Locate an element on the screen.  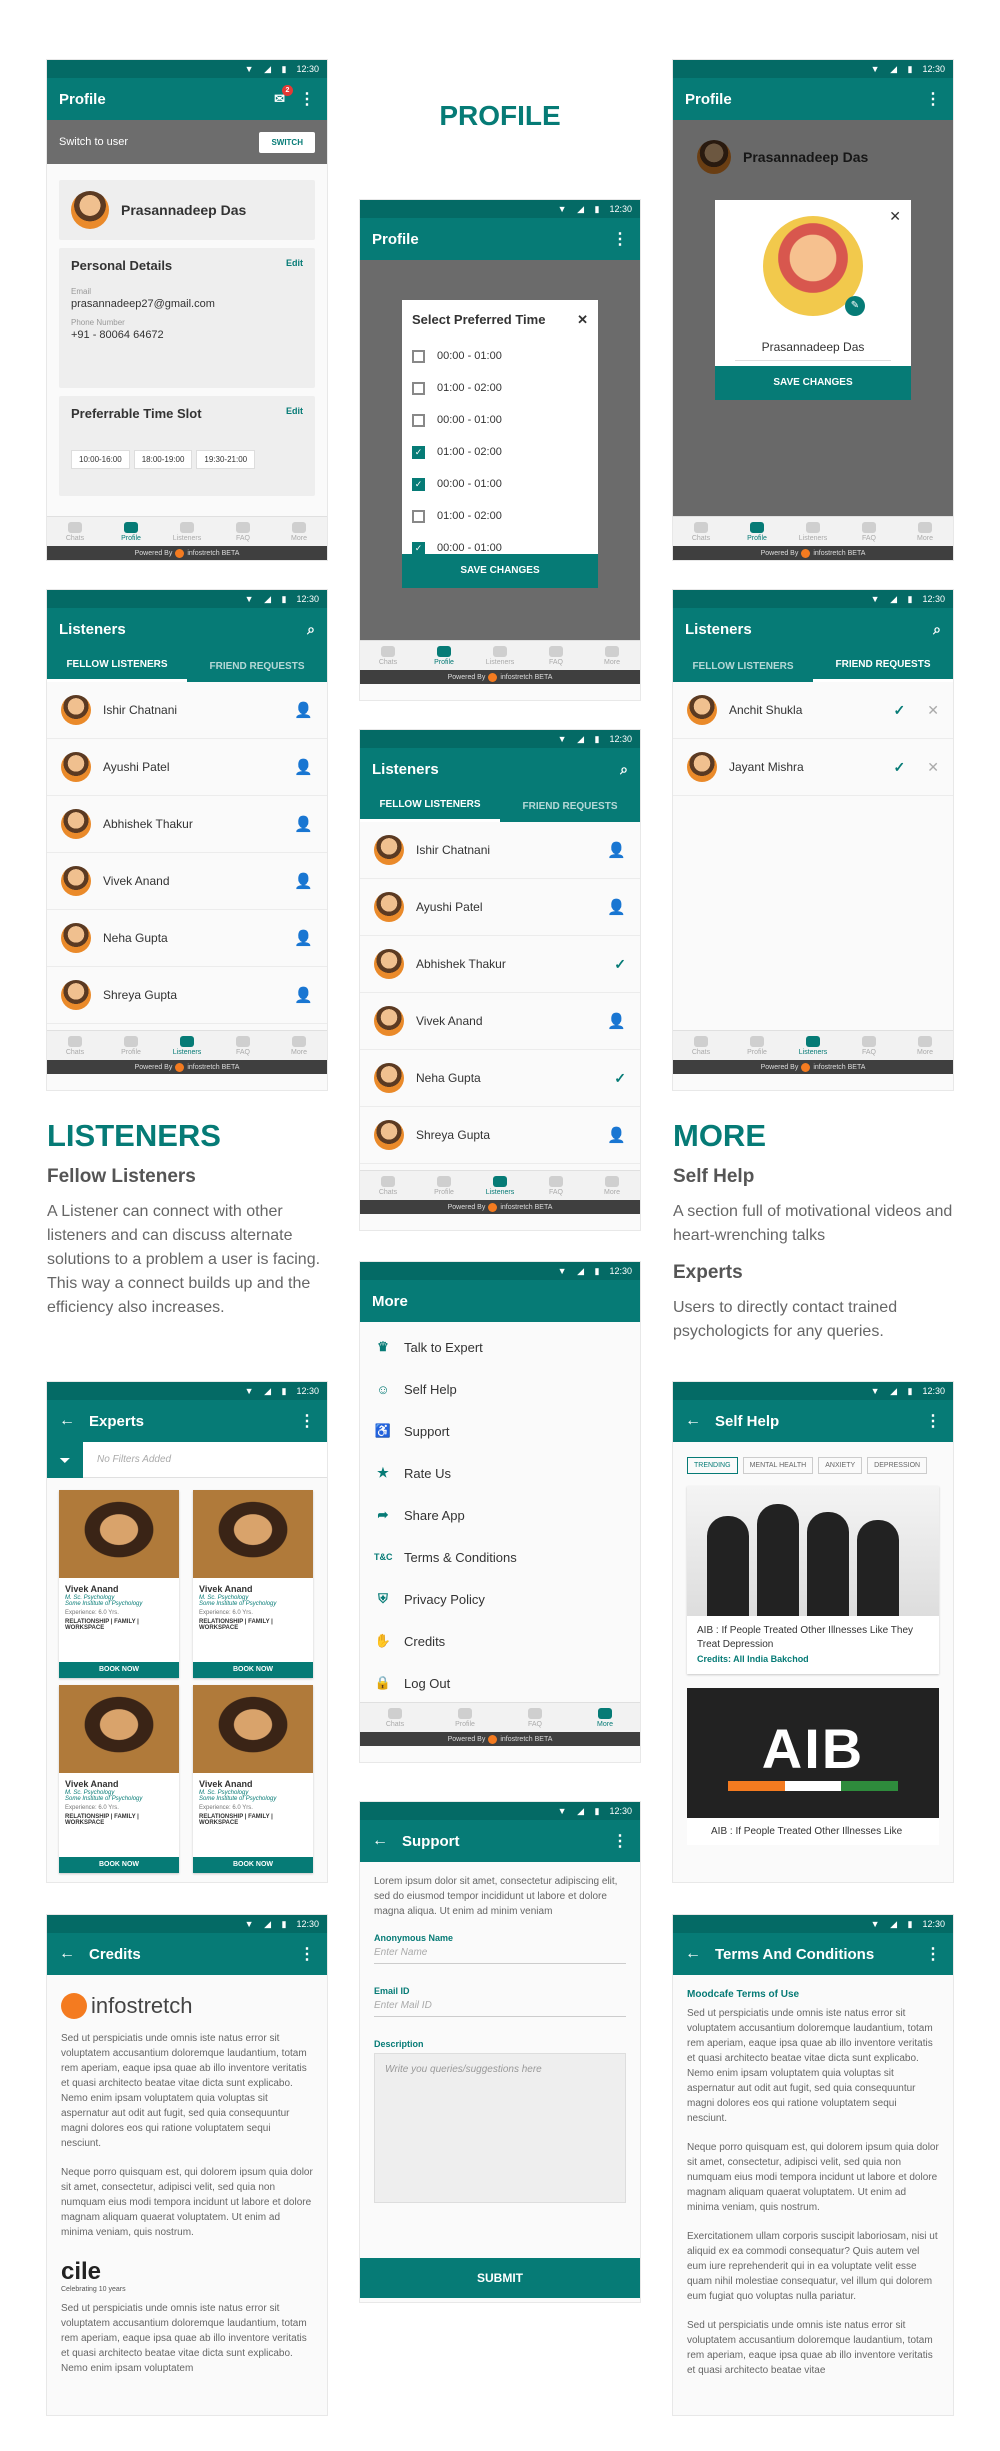
avatar is located at coordinates (90, 210).